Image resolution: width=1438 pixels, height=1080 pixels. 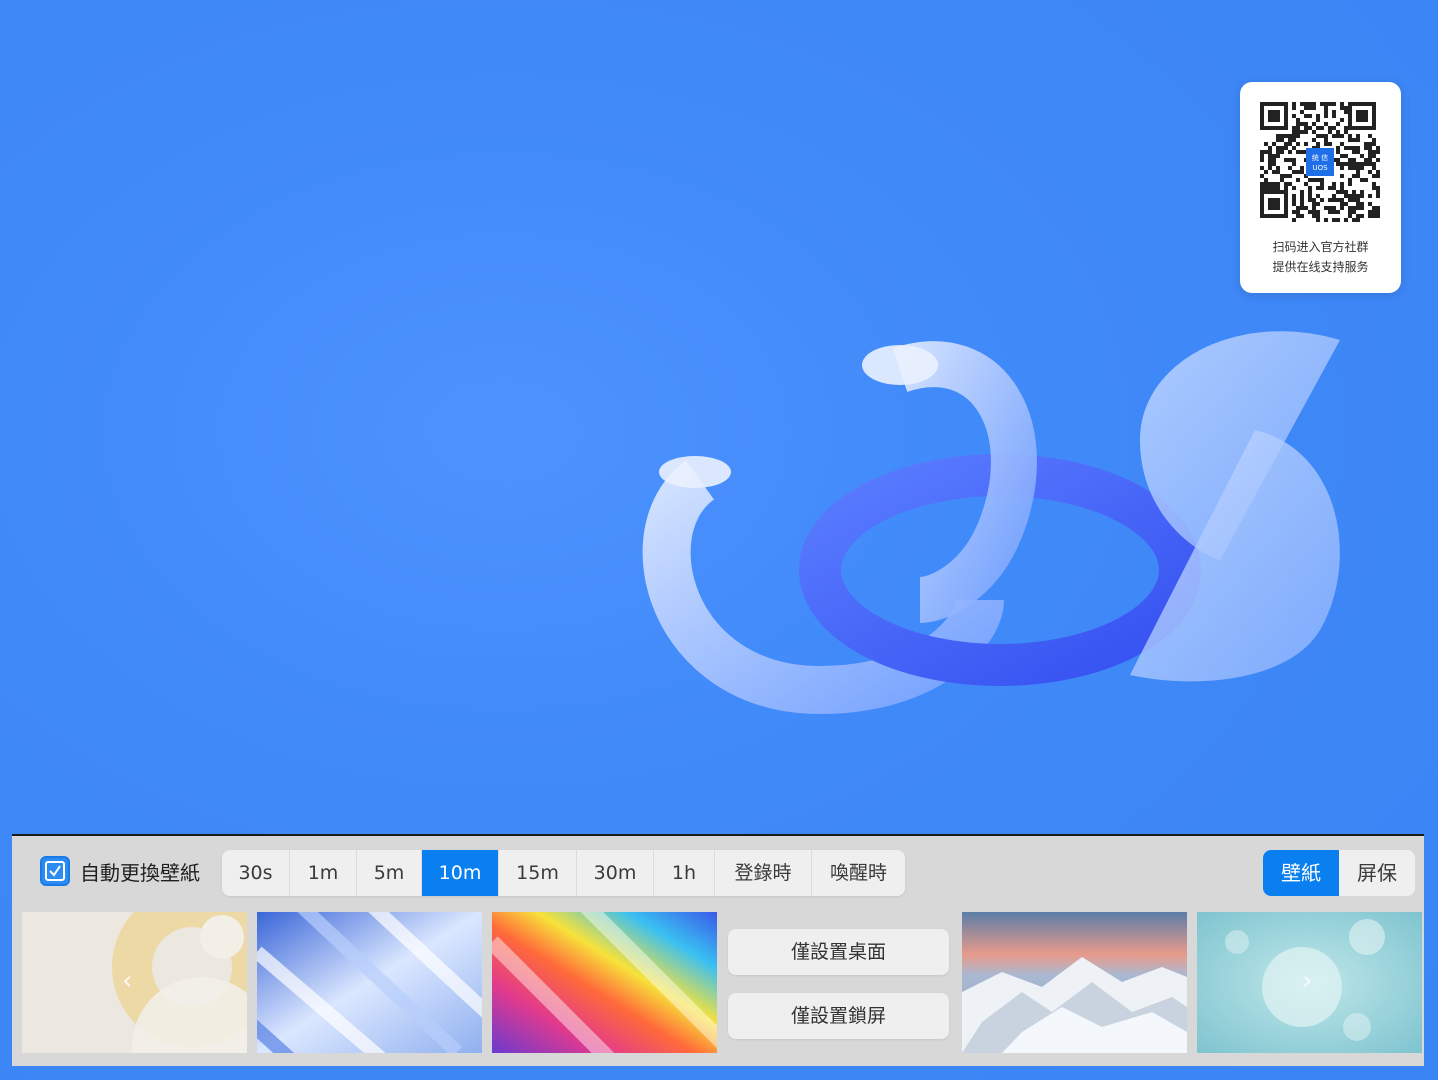 I want to click on next-page-icon: ›, so click(x=1307, y=981).